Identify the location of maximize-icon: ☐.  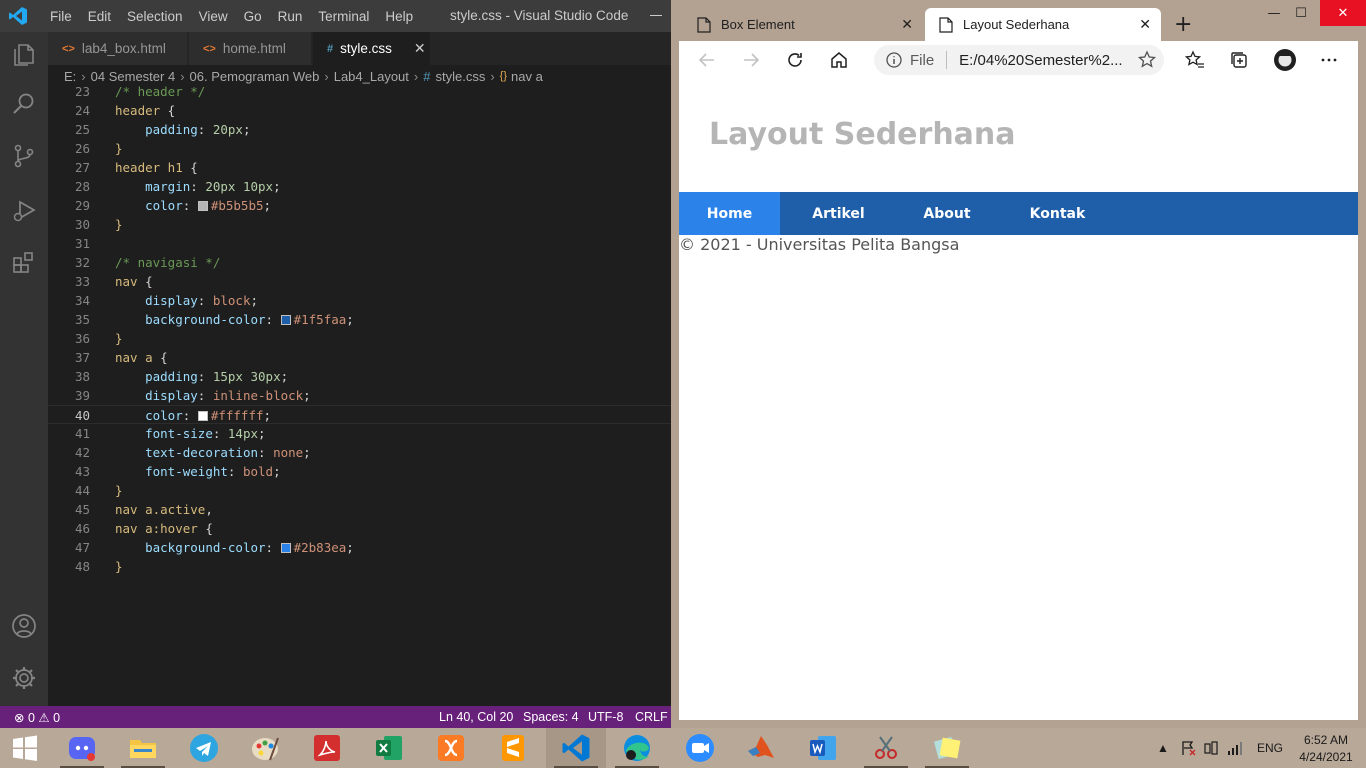
(1301, 13).